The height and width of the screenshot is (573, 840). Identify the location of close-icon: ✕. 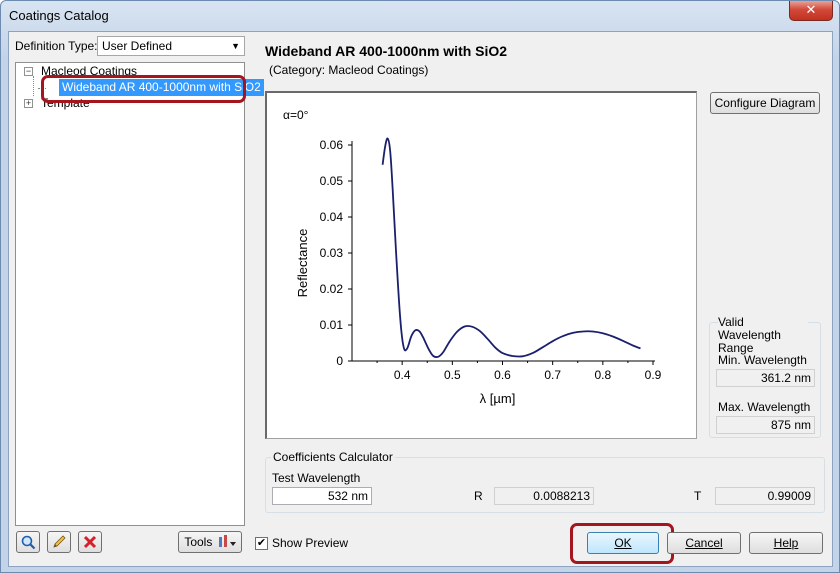
(811, 9).